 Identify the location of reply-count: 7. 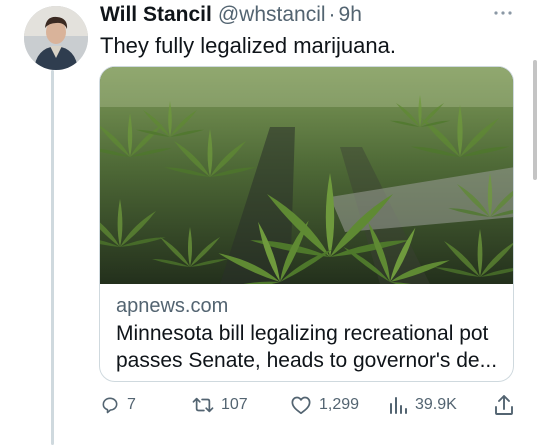
(131, 404).